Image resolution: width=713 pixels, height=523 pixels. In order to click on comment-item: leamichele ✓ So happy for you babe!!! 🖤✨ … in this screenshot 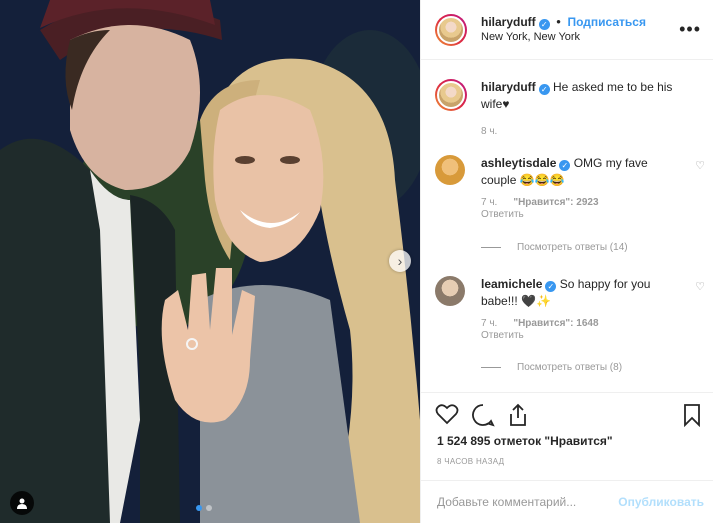, I will do `click(570, 309)`.